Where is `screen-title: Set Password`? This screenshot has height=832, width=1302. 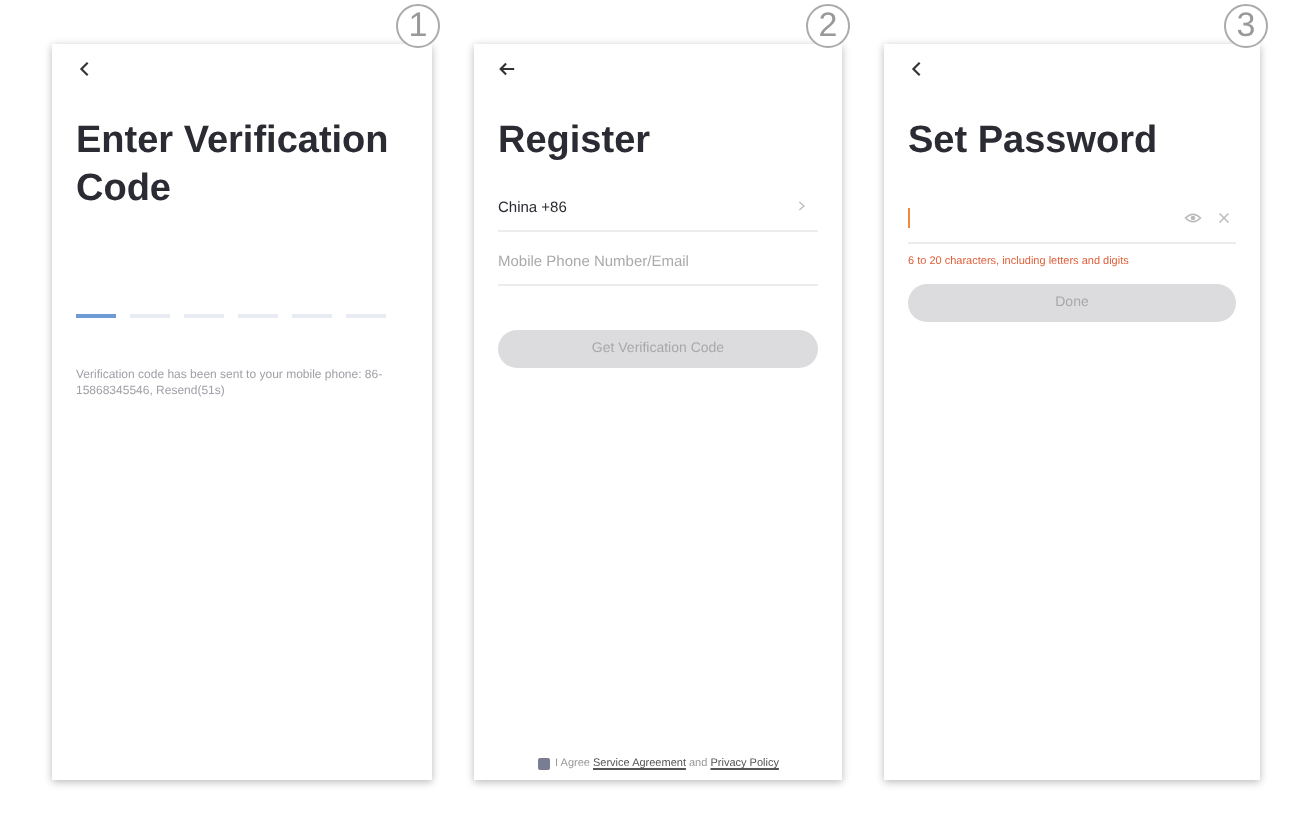
screen-title: Set Password is located at coordinates (1034, 142).